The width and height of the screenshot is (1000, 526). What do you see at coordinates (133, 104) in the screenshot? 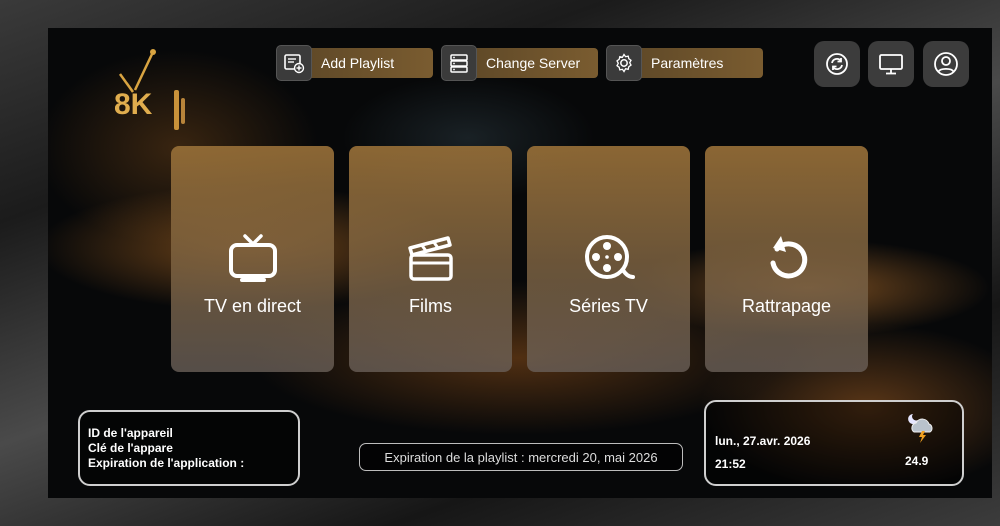
I see `logo-text: 8K` at bounding box center [133, 104].